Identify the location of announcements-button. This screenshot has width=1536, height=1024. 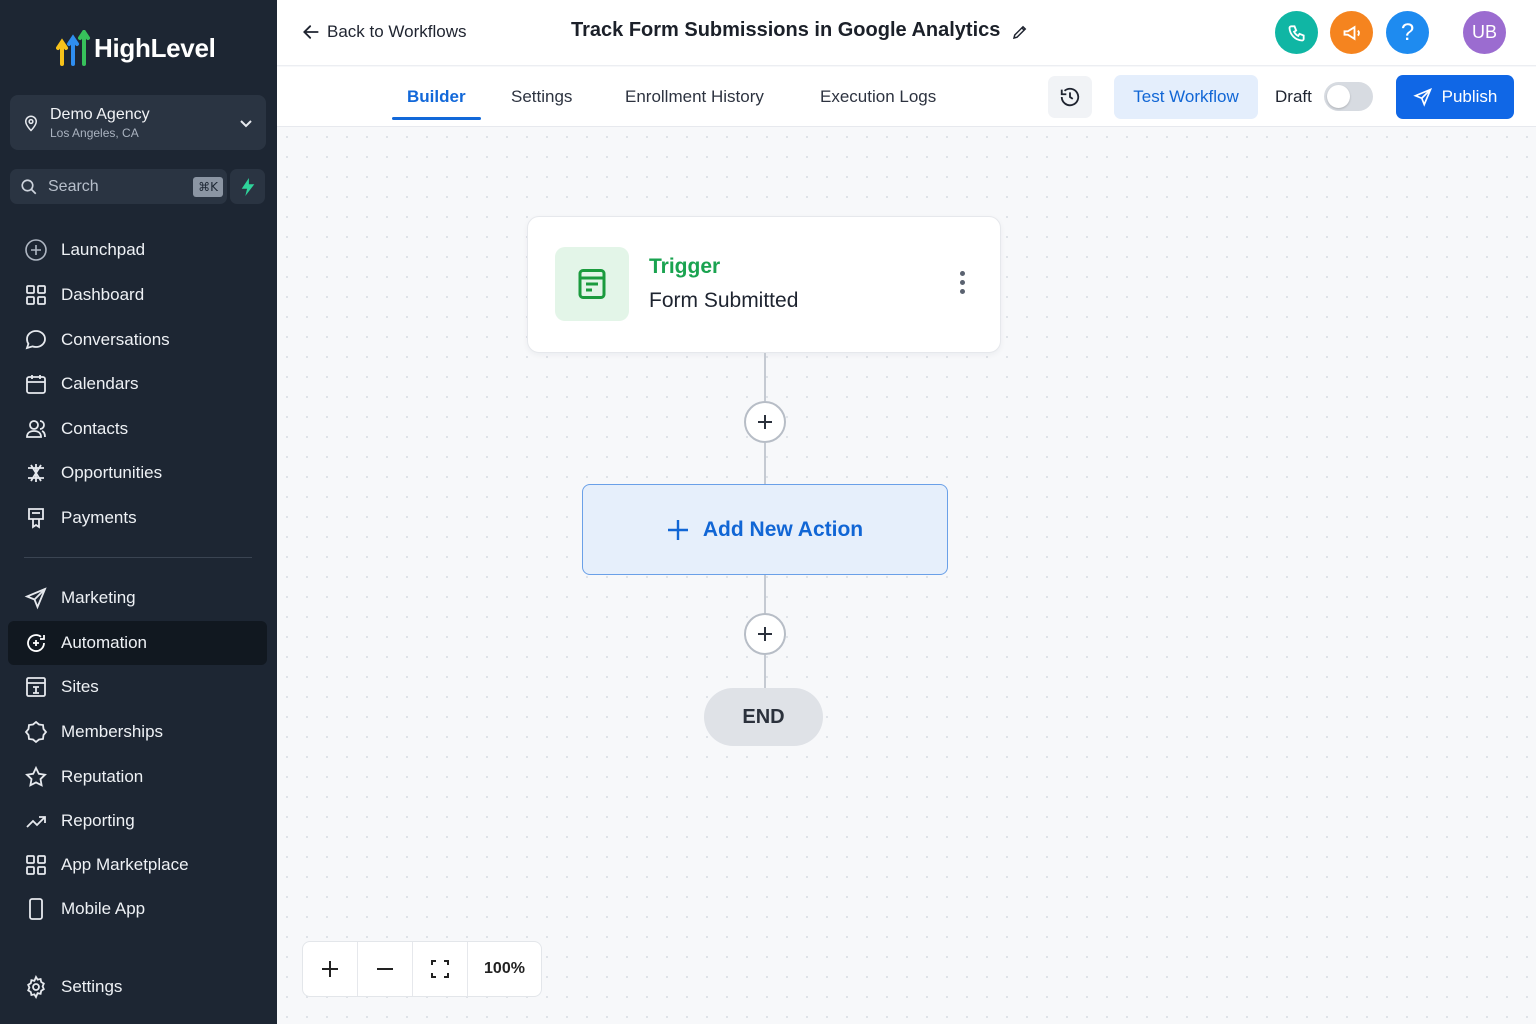
(1351, 32).